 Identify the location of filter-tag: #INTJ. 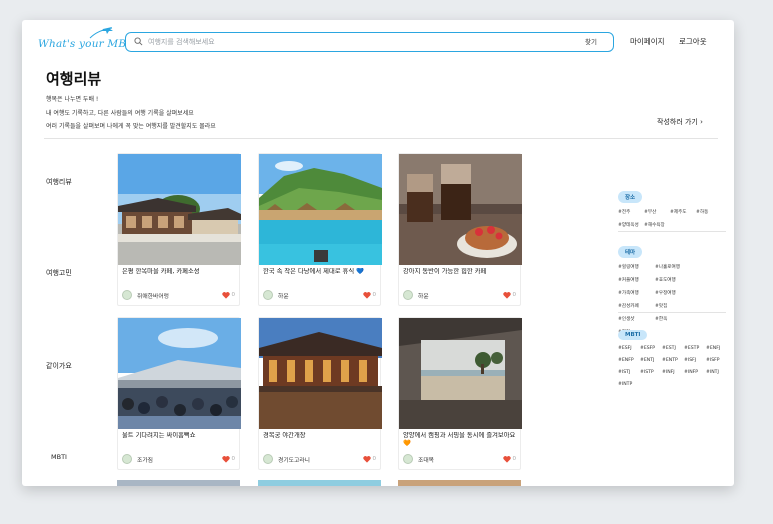
(717, 372).